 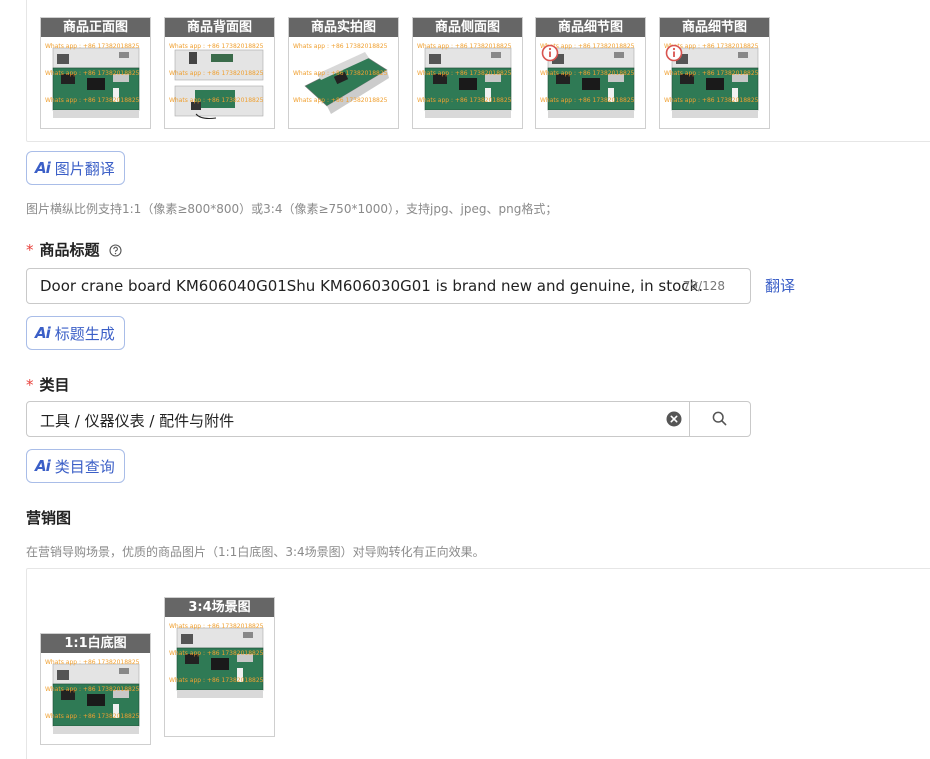 What do you see at coordinates (54, 385) in the screenshot?
I see `category-label: 类目` at bounding box center [54, 385].